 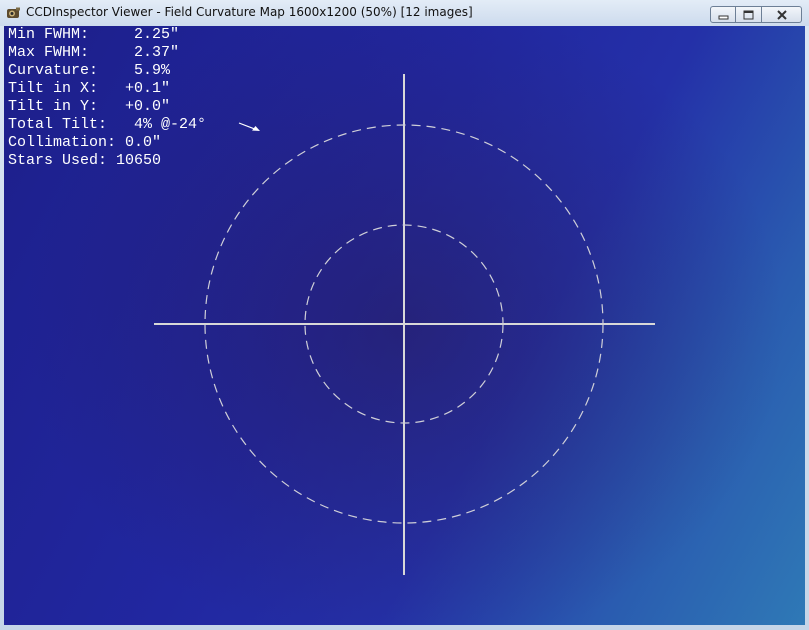 I want to click on stat-stars-used: Stars Used: 10650, so click(x=85, y=160).